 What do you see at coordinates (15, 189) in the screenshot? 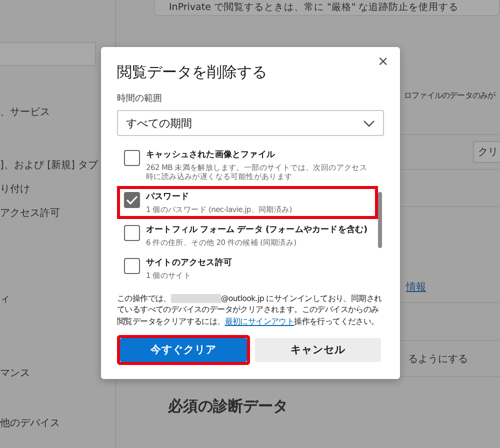
I see `sidebar-item: り付け` at bounding box center [15, 189].